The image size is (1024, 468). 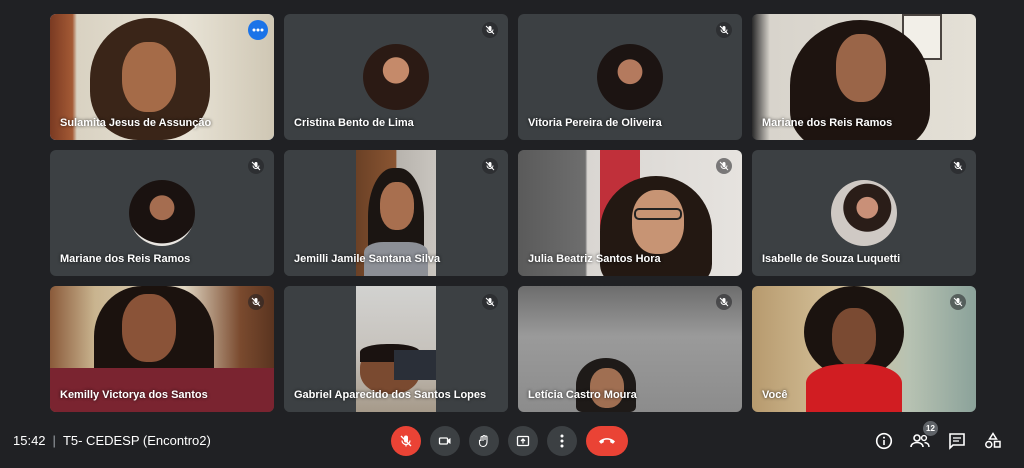 What do you see at coordinates (162, 77) in the screenshot?
I see `participant-tile-sulamita: Sulamita Jesus de Assunção` at bounding box center [162, 77].